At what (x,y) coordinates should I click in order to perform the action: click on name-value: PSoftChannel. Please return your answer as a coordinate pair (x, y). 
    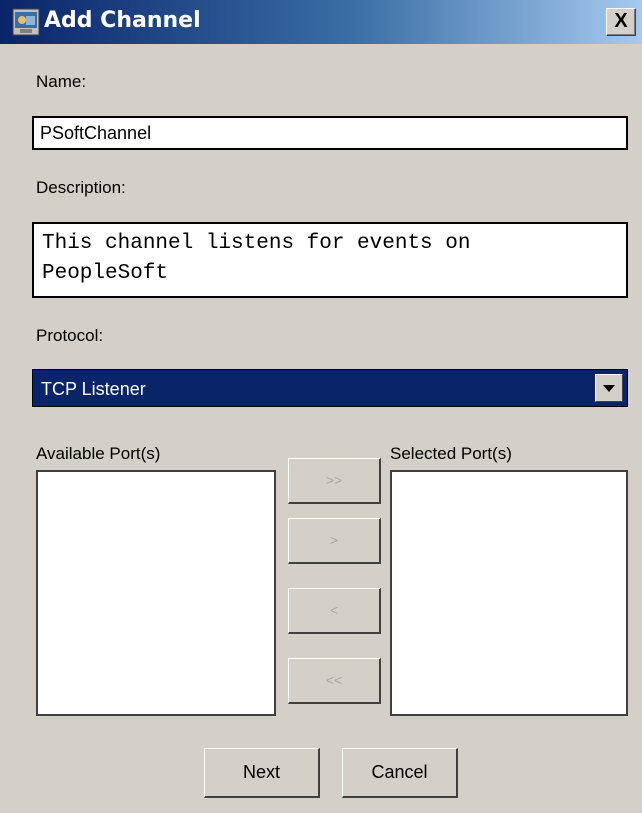
    Looking at the image, I should click on (96, 133).